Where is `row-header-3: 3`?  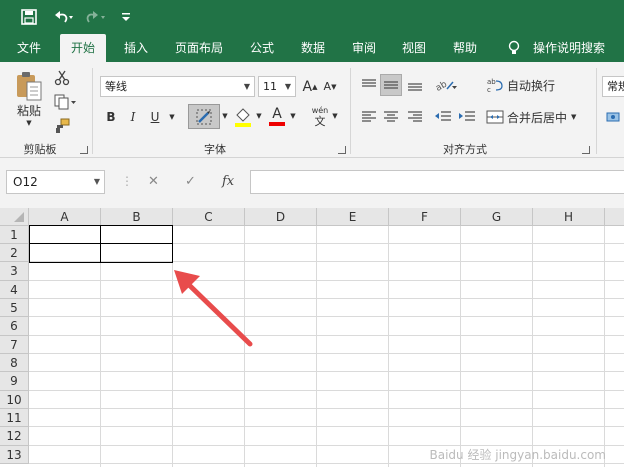 row-header-3: 3 is located at coordinates (14, 271).